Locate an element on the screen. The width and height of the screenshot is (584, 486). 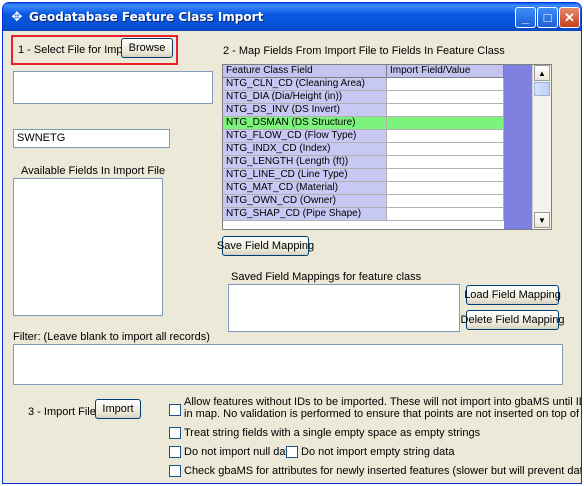
field-name-cell: NTG_DIA (Dia/Height (in)) is located at coordinates (305, 97).